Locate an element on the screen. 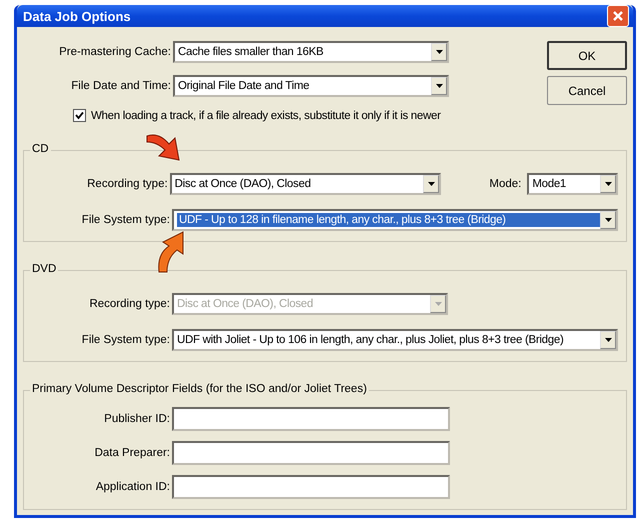  dropdown: Mode1 is located at coordinates (572, 184).